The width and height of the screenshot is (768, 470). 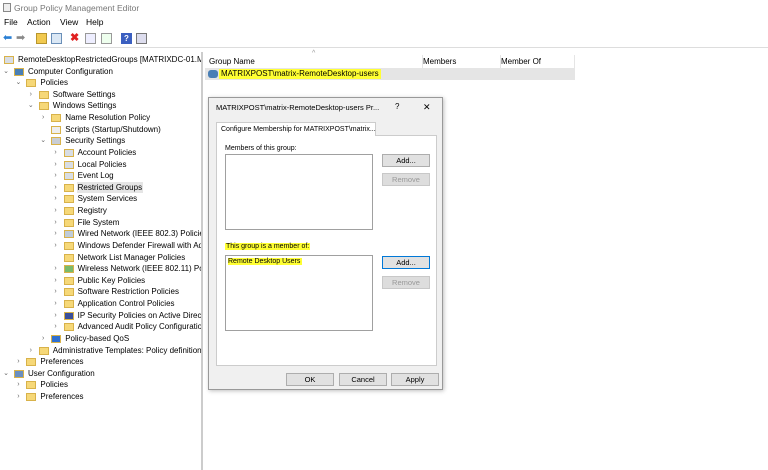 What do you see at coordinates (100, 373) in the screenshot?
I see `tree-item: ⌄ User Configuration` at bounding box center [100, 373].